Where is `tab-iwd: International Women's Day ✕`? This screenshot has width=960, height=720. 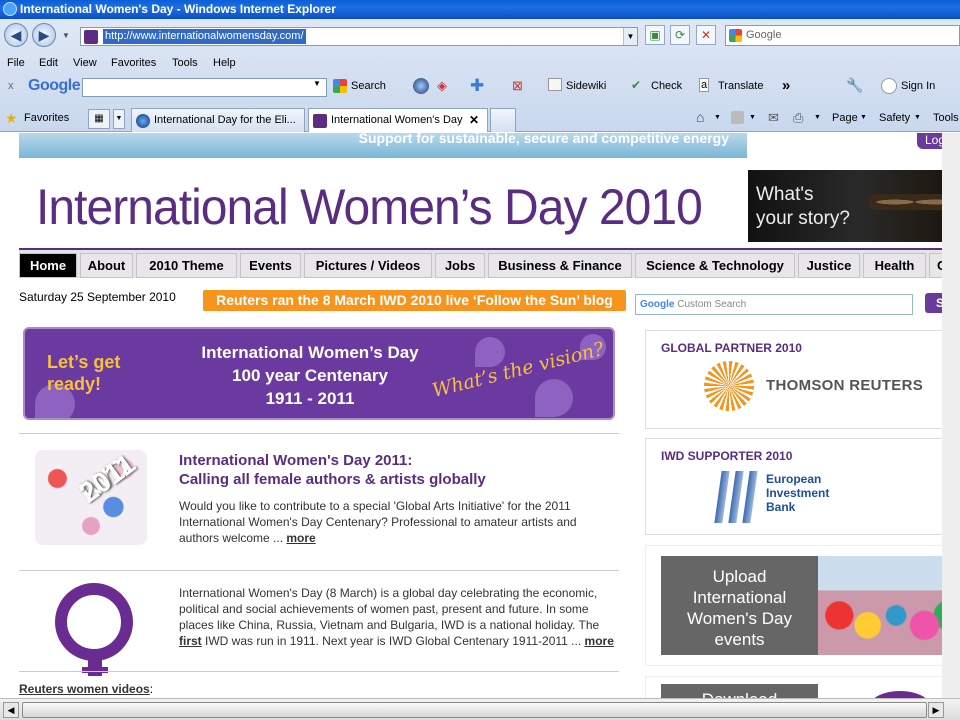
tab-iwd: International Women's Day ✕ is located at coordinates (398, 120).